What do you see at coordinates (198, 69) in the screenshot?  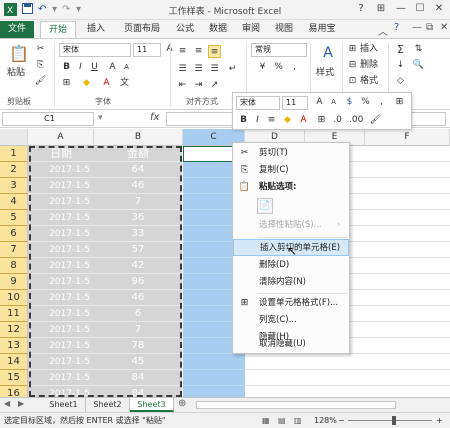 I see `align-center-icon: ☰` at bounding box center [198, 69].